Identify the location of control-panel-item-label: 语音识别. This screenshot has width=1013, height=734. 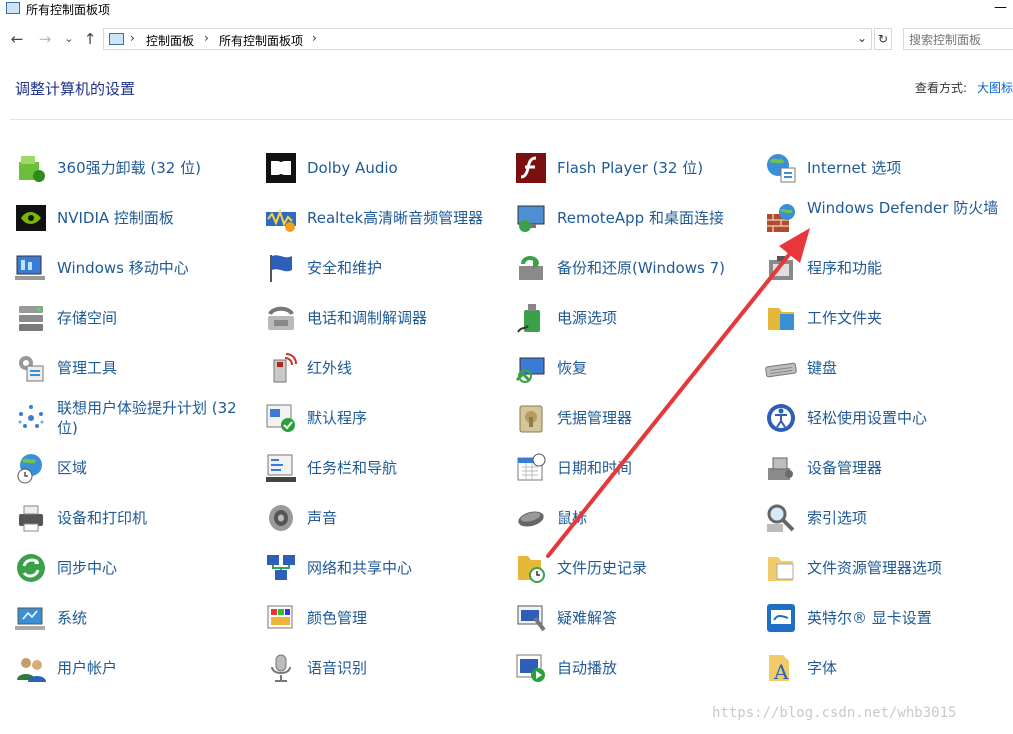
(337, 668).